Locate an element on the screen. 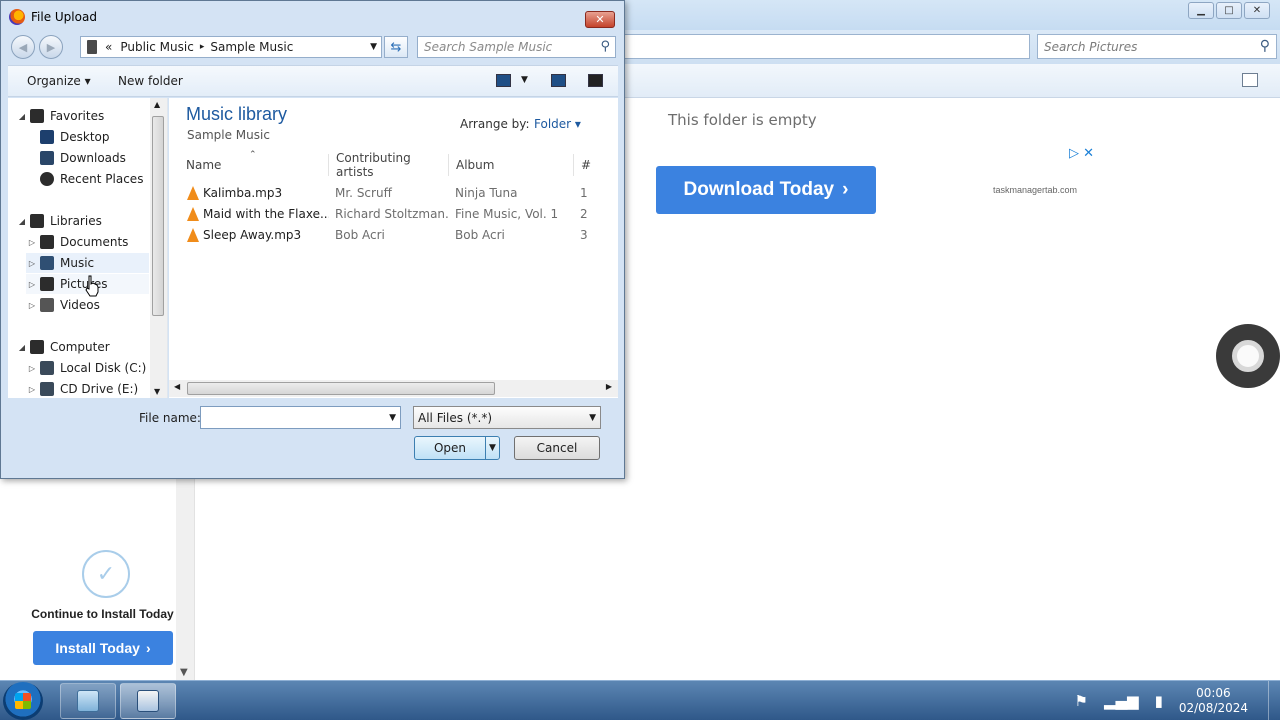 The width and height of the screenshot is (1280, 720). dialog-close-button: ✕ is located at coordinates (600, 19).